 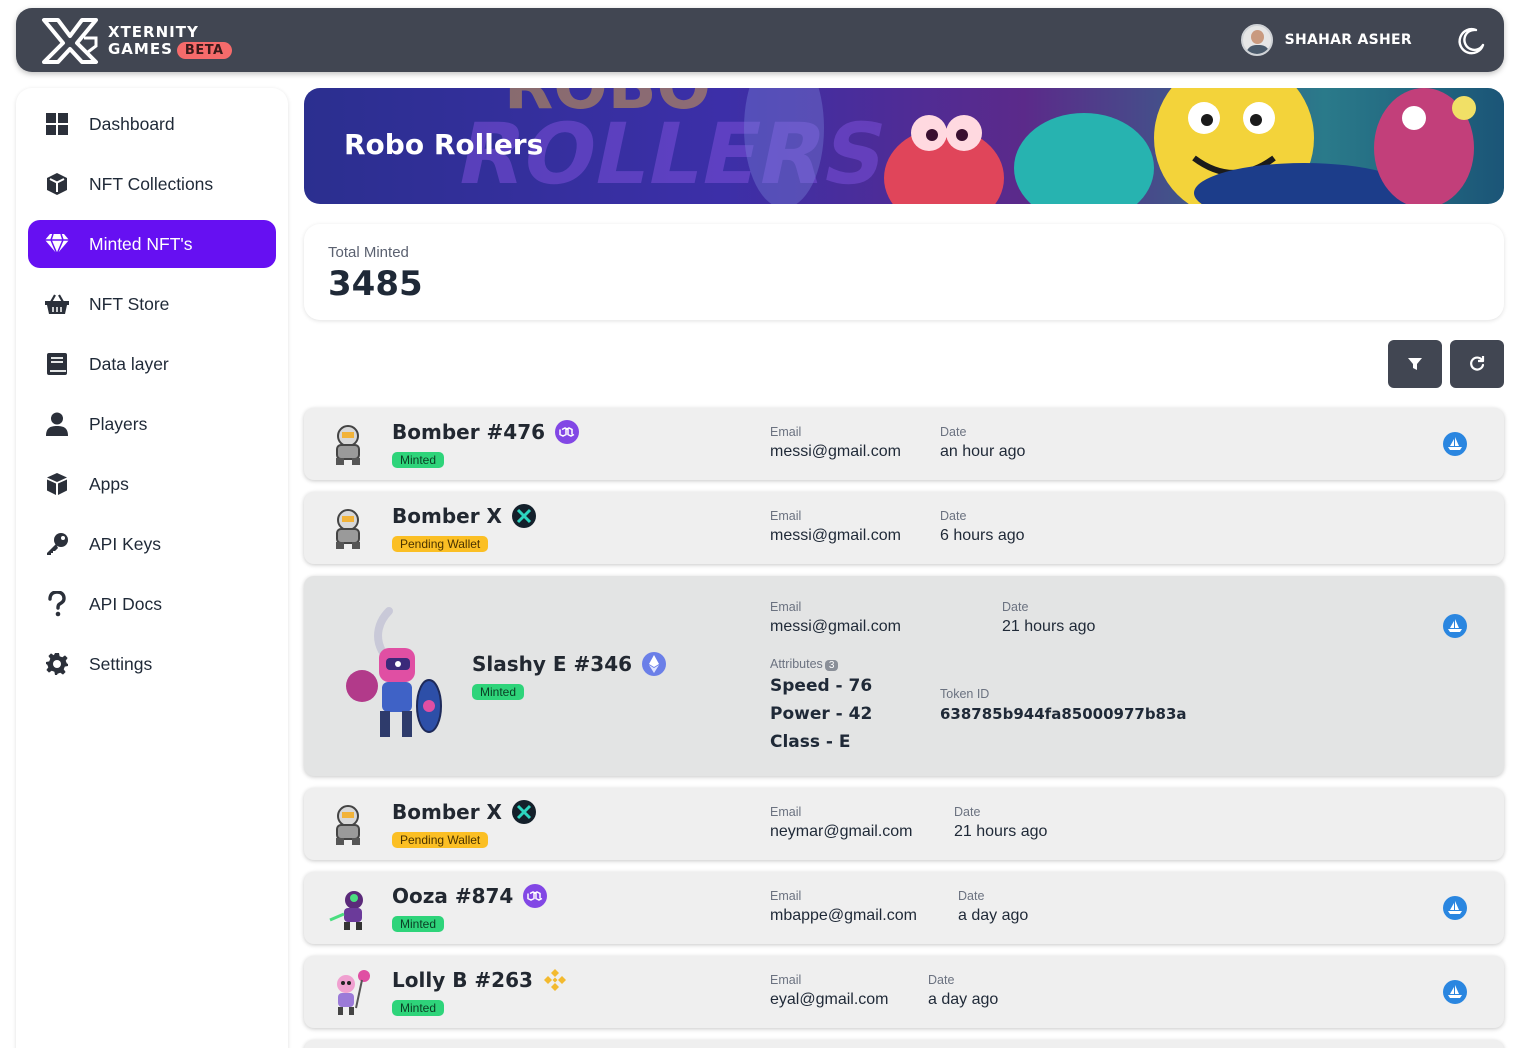 What do you see at coordinates (810, 742) in the screenshot?
I see `attribute-item: Class - E` at bounding box center [810, 742].